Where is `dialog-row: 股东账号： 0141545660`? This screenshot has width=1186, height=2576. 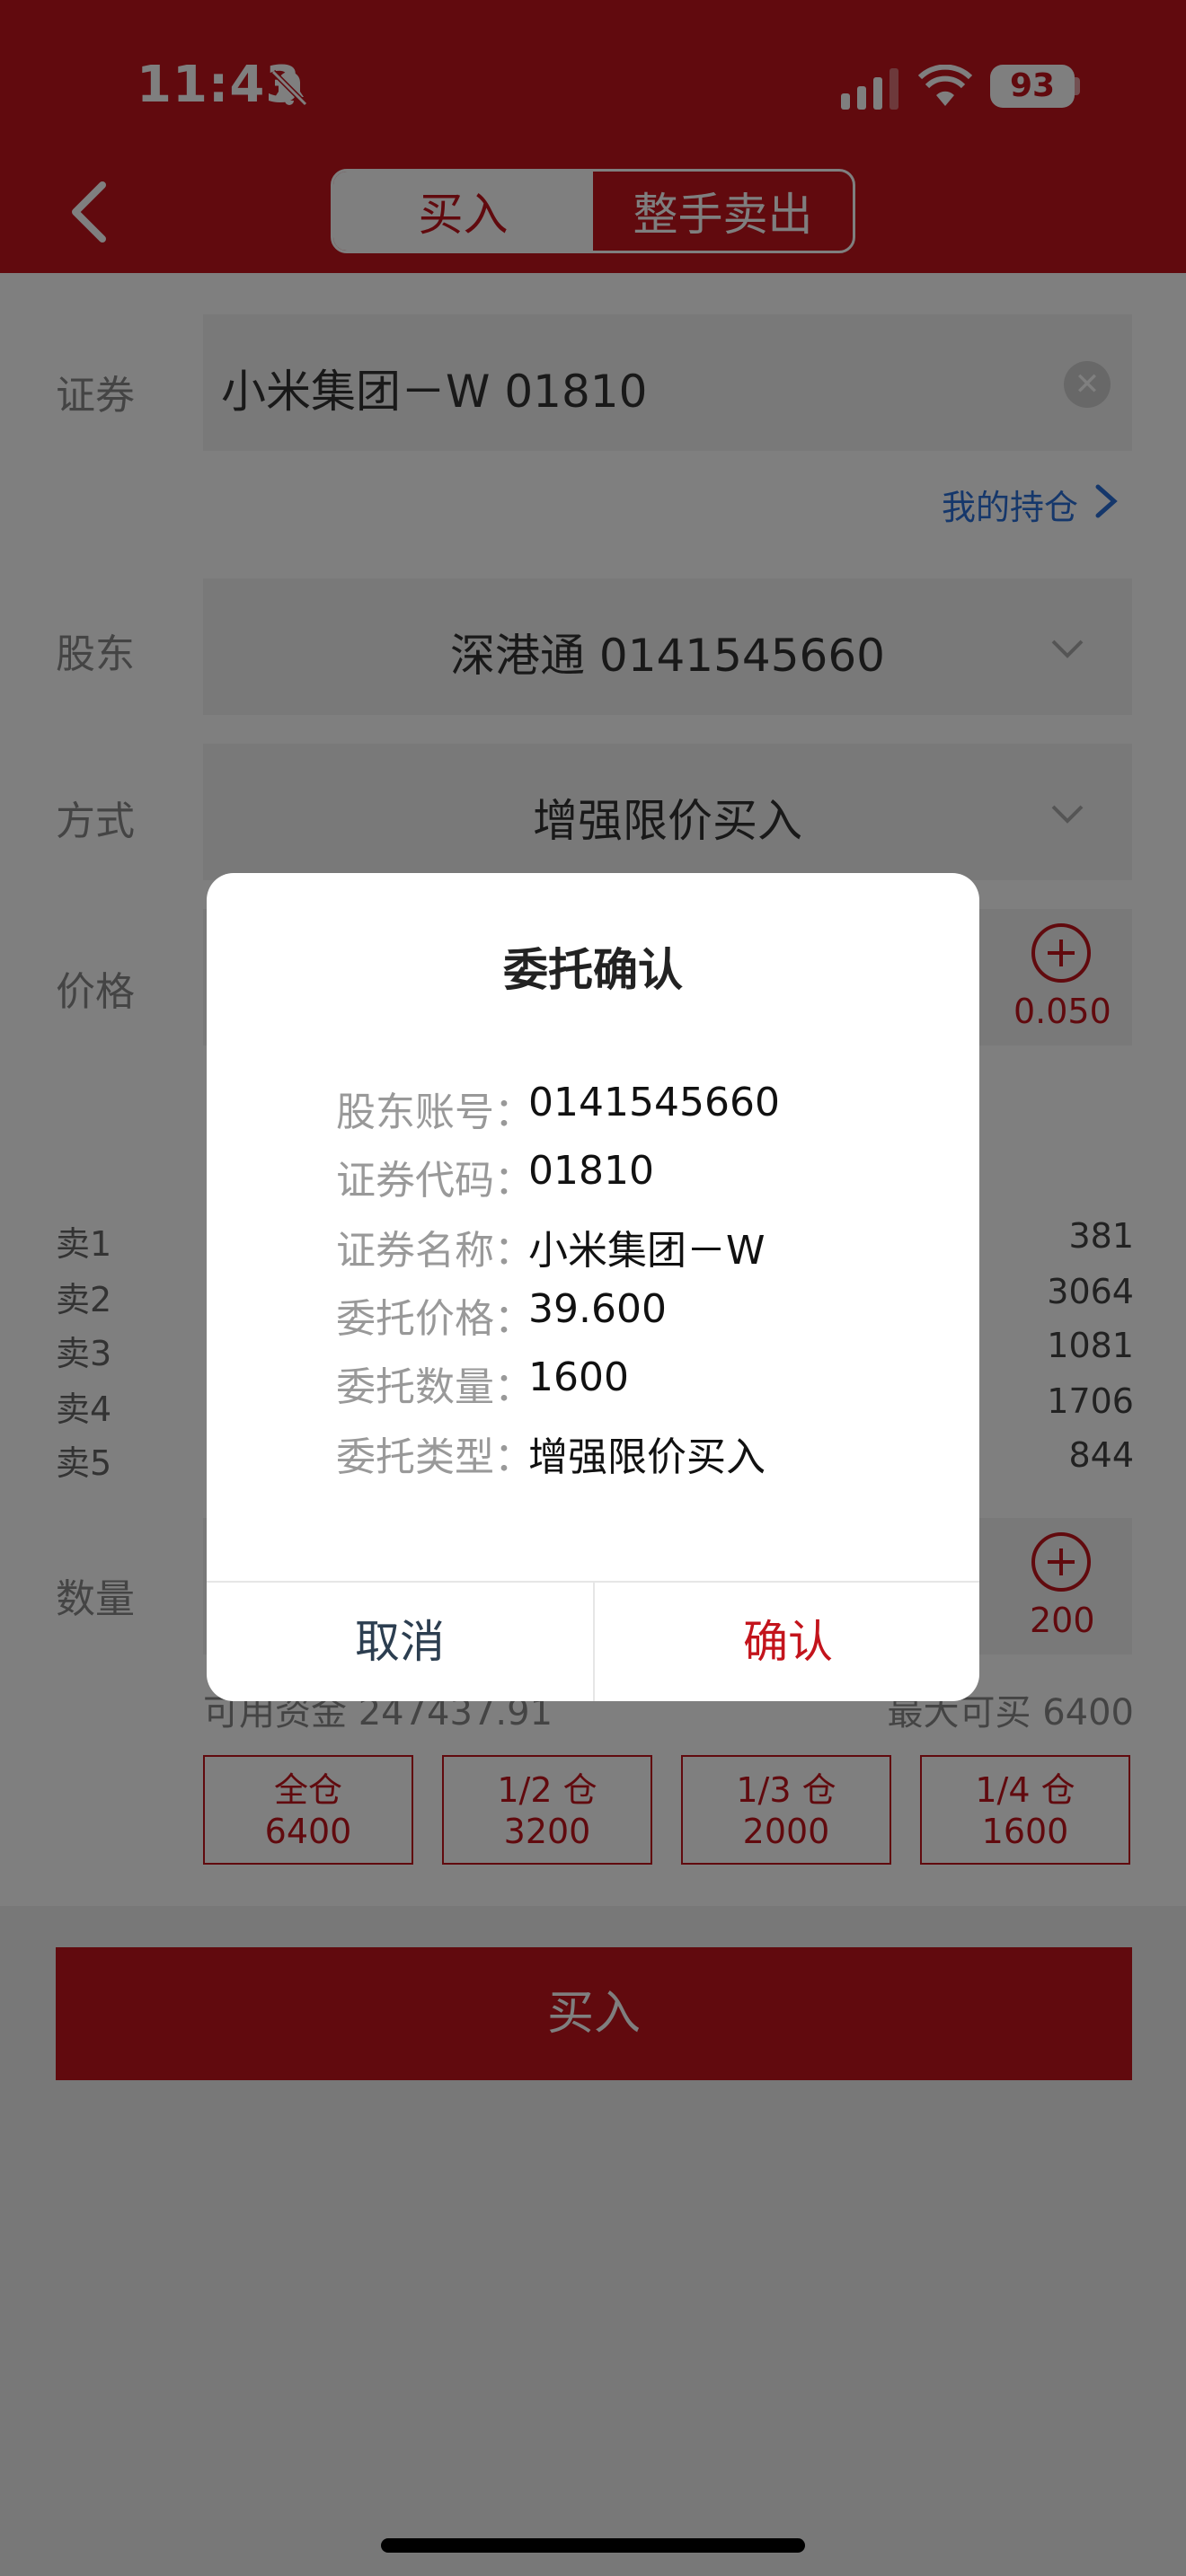 dialog-row: 股东账号： 0141545660 is located at coordinates (593, 1107).